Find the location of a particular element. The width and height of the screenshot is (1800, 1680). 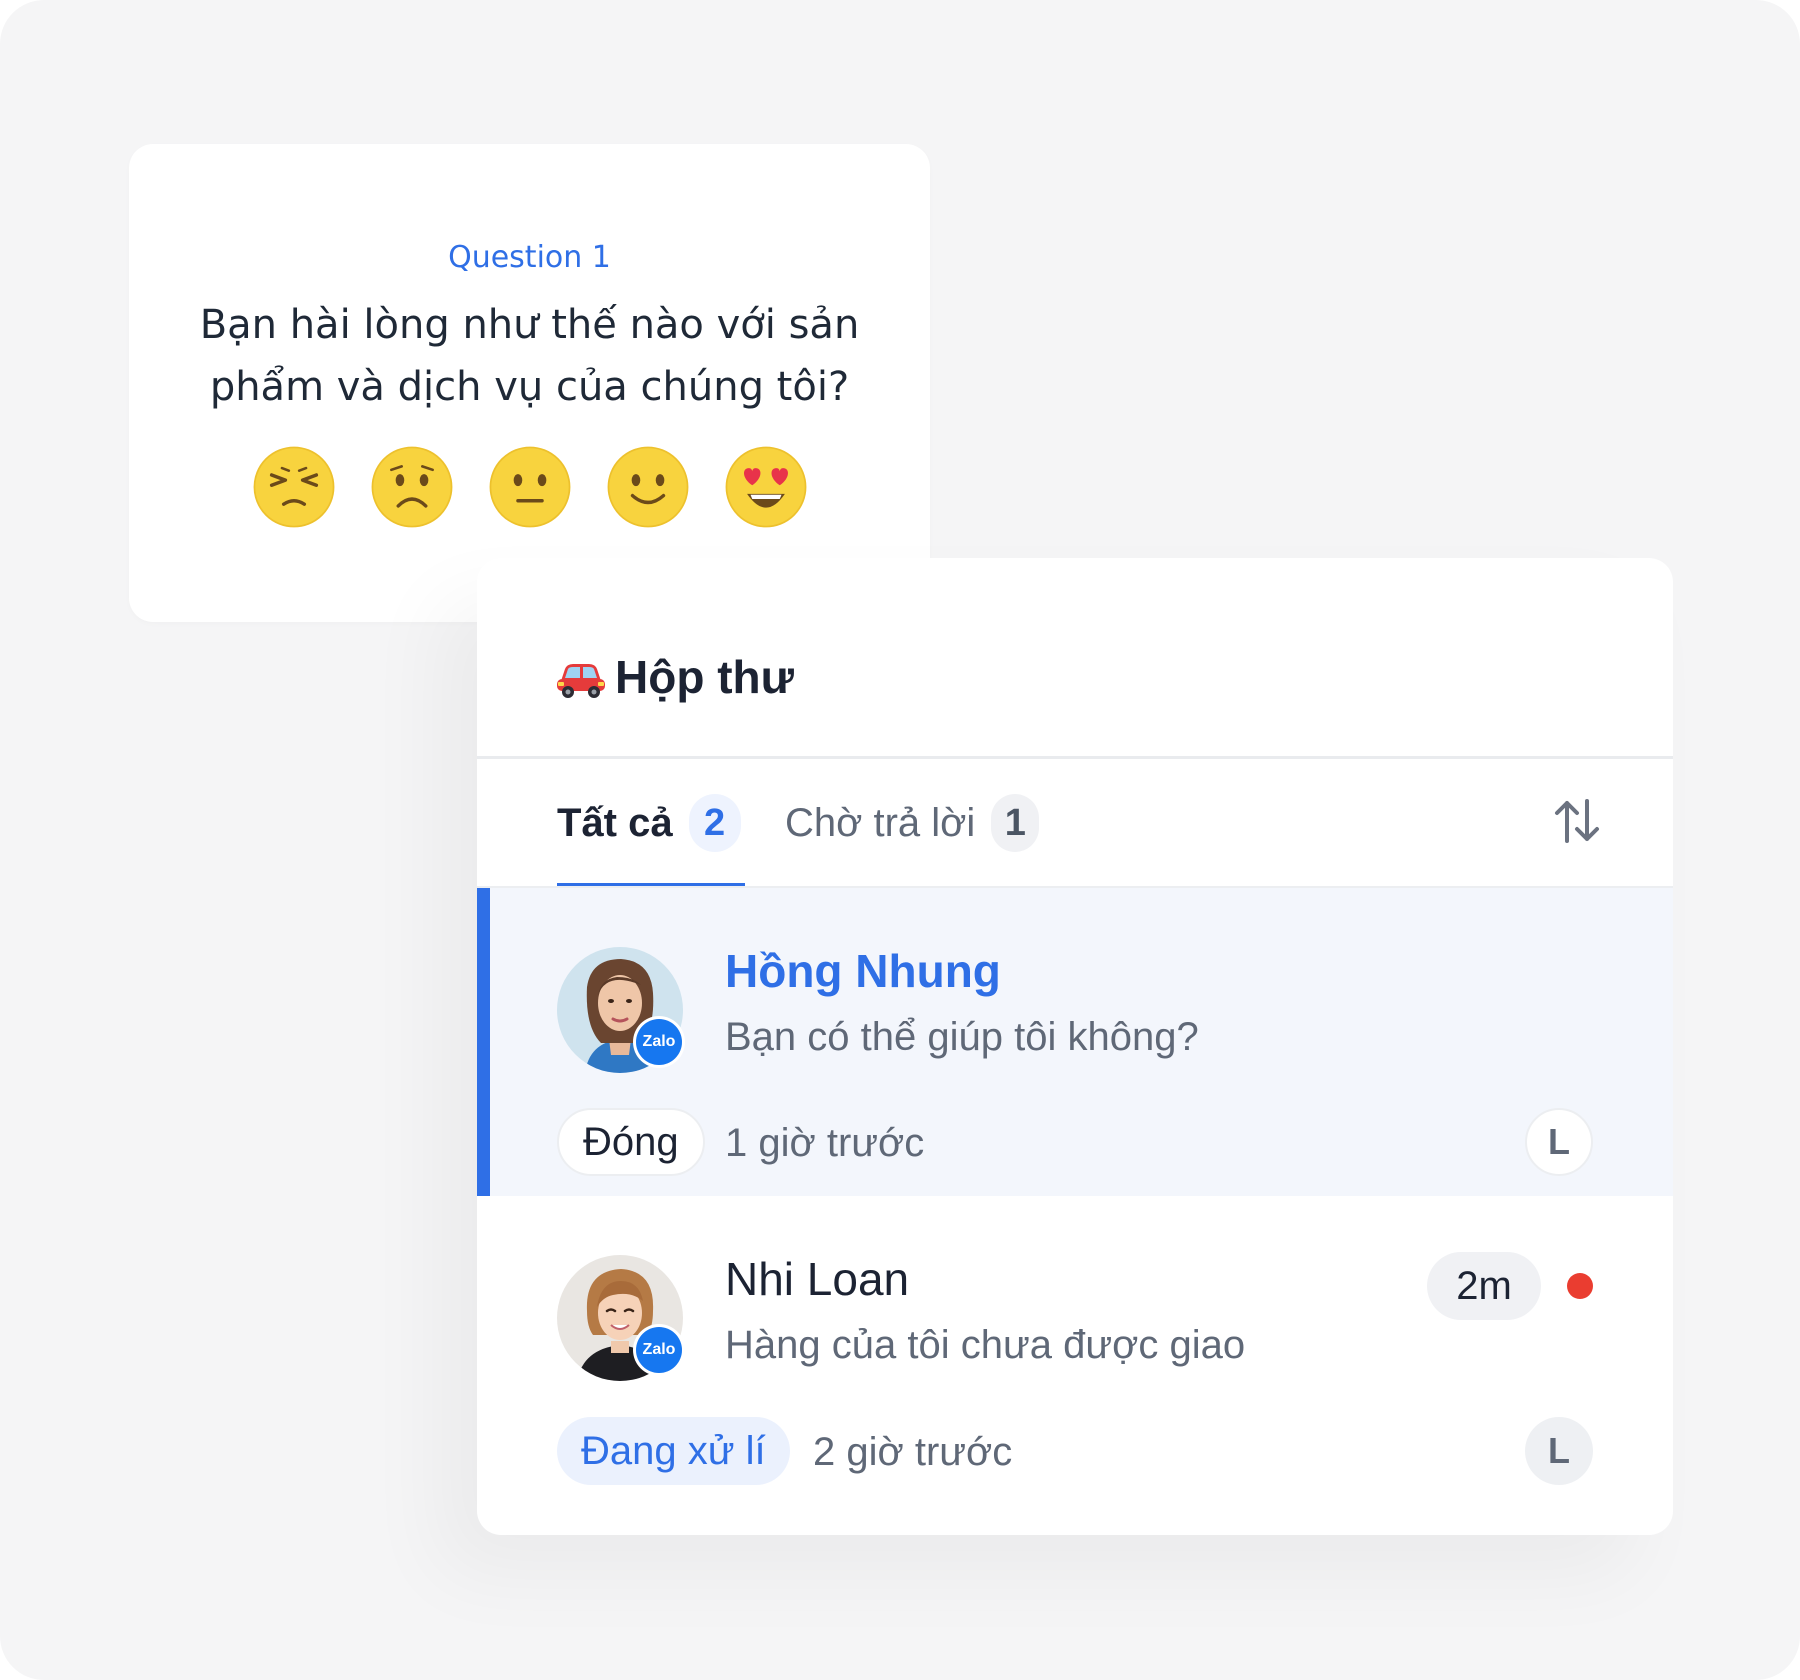

slightly-smiling-face-icon is located at coordinates (648, 487).